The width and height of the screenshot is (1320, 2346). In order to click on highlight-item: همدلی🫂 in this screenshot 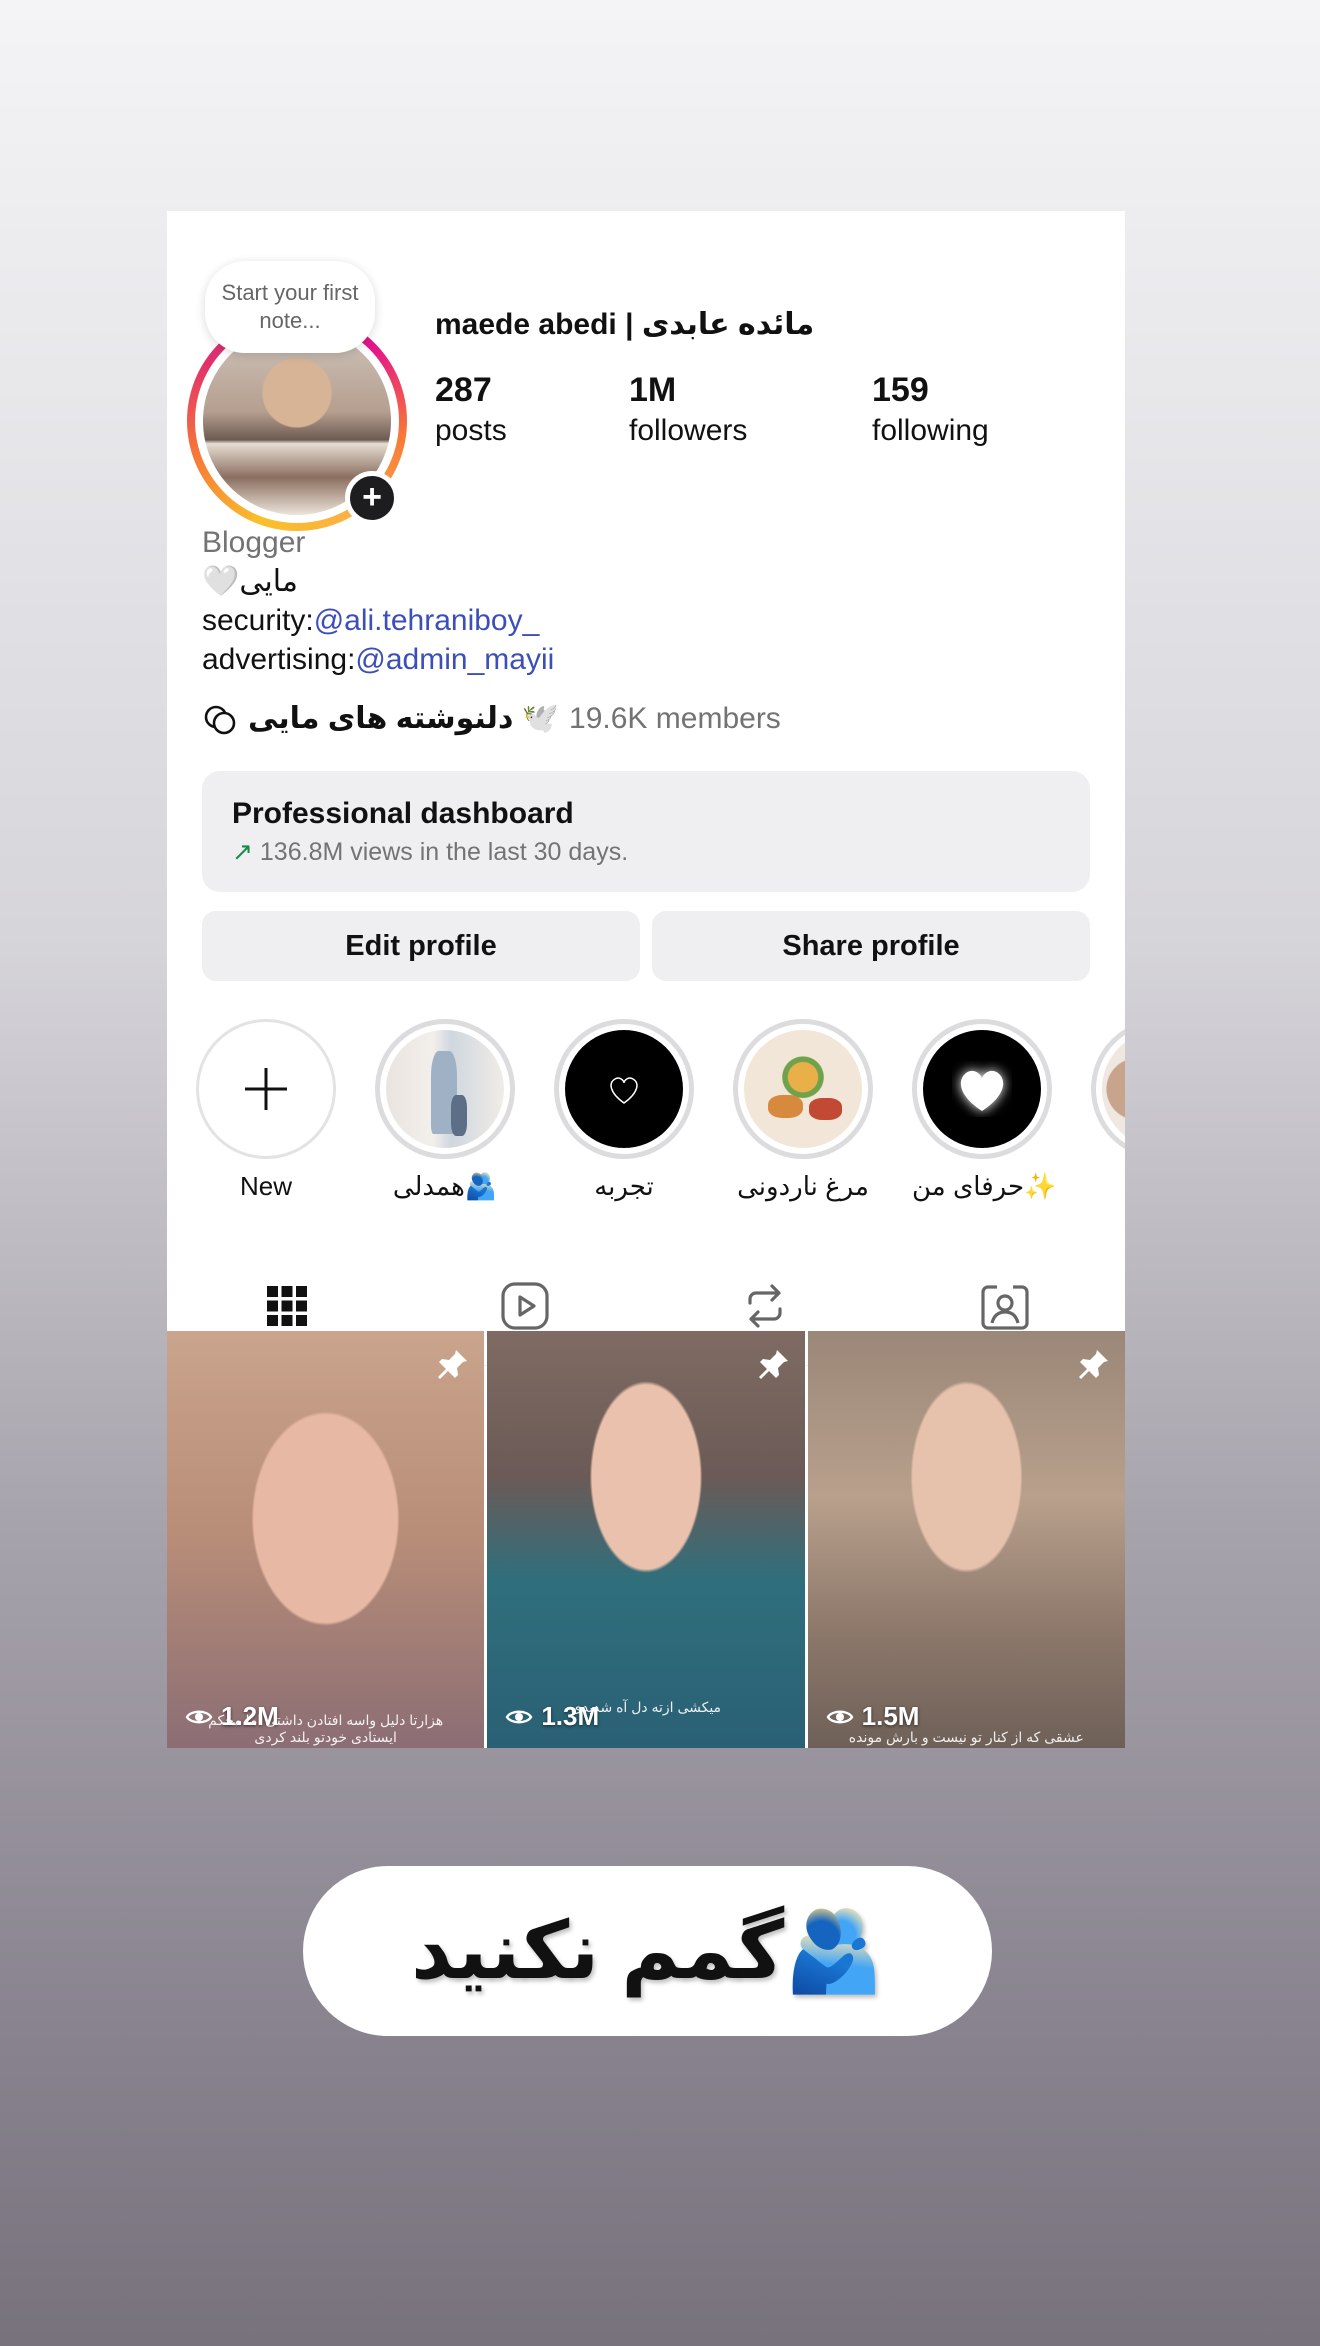, I will do `click(445, 1110)`.